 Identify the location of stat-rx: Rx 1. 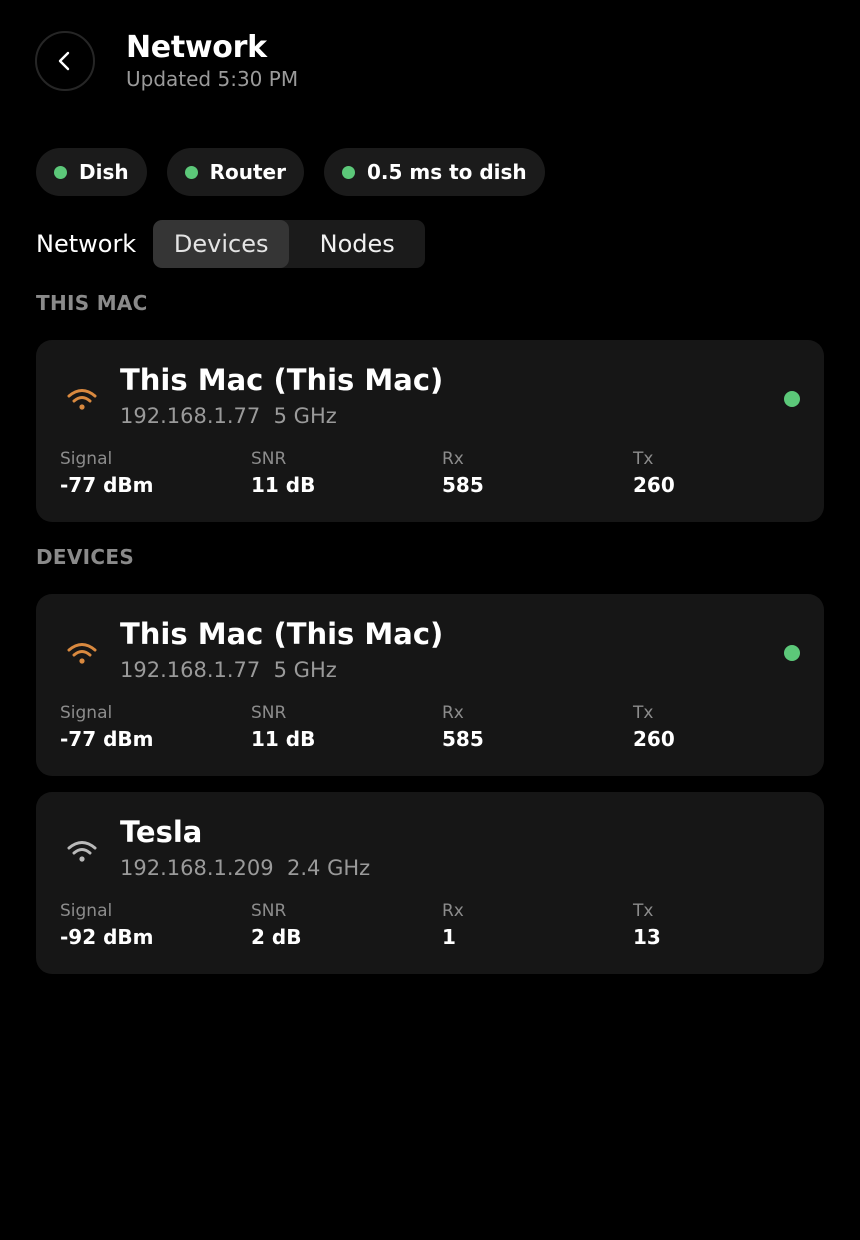
(453, 925).